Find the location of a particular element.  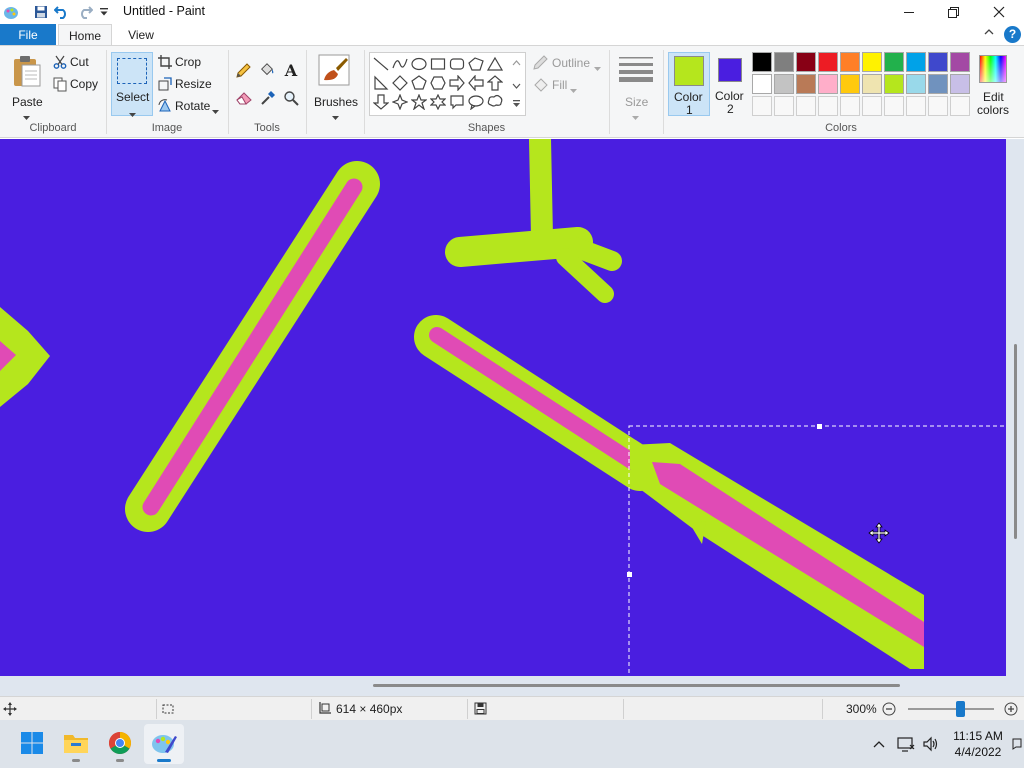

cloud-callout-shape-icon is located at coordinates (495, 102).